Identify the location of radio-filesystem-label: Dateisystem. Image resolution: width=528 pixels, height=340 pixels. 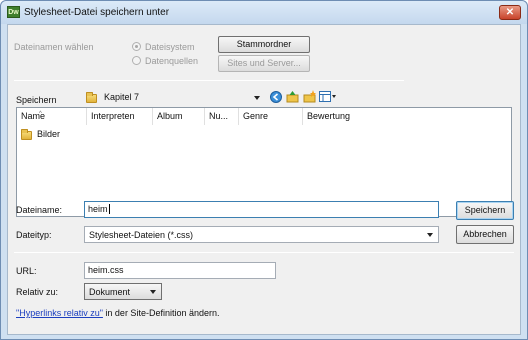
(170, 47).